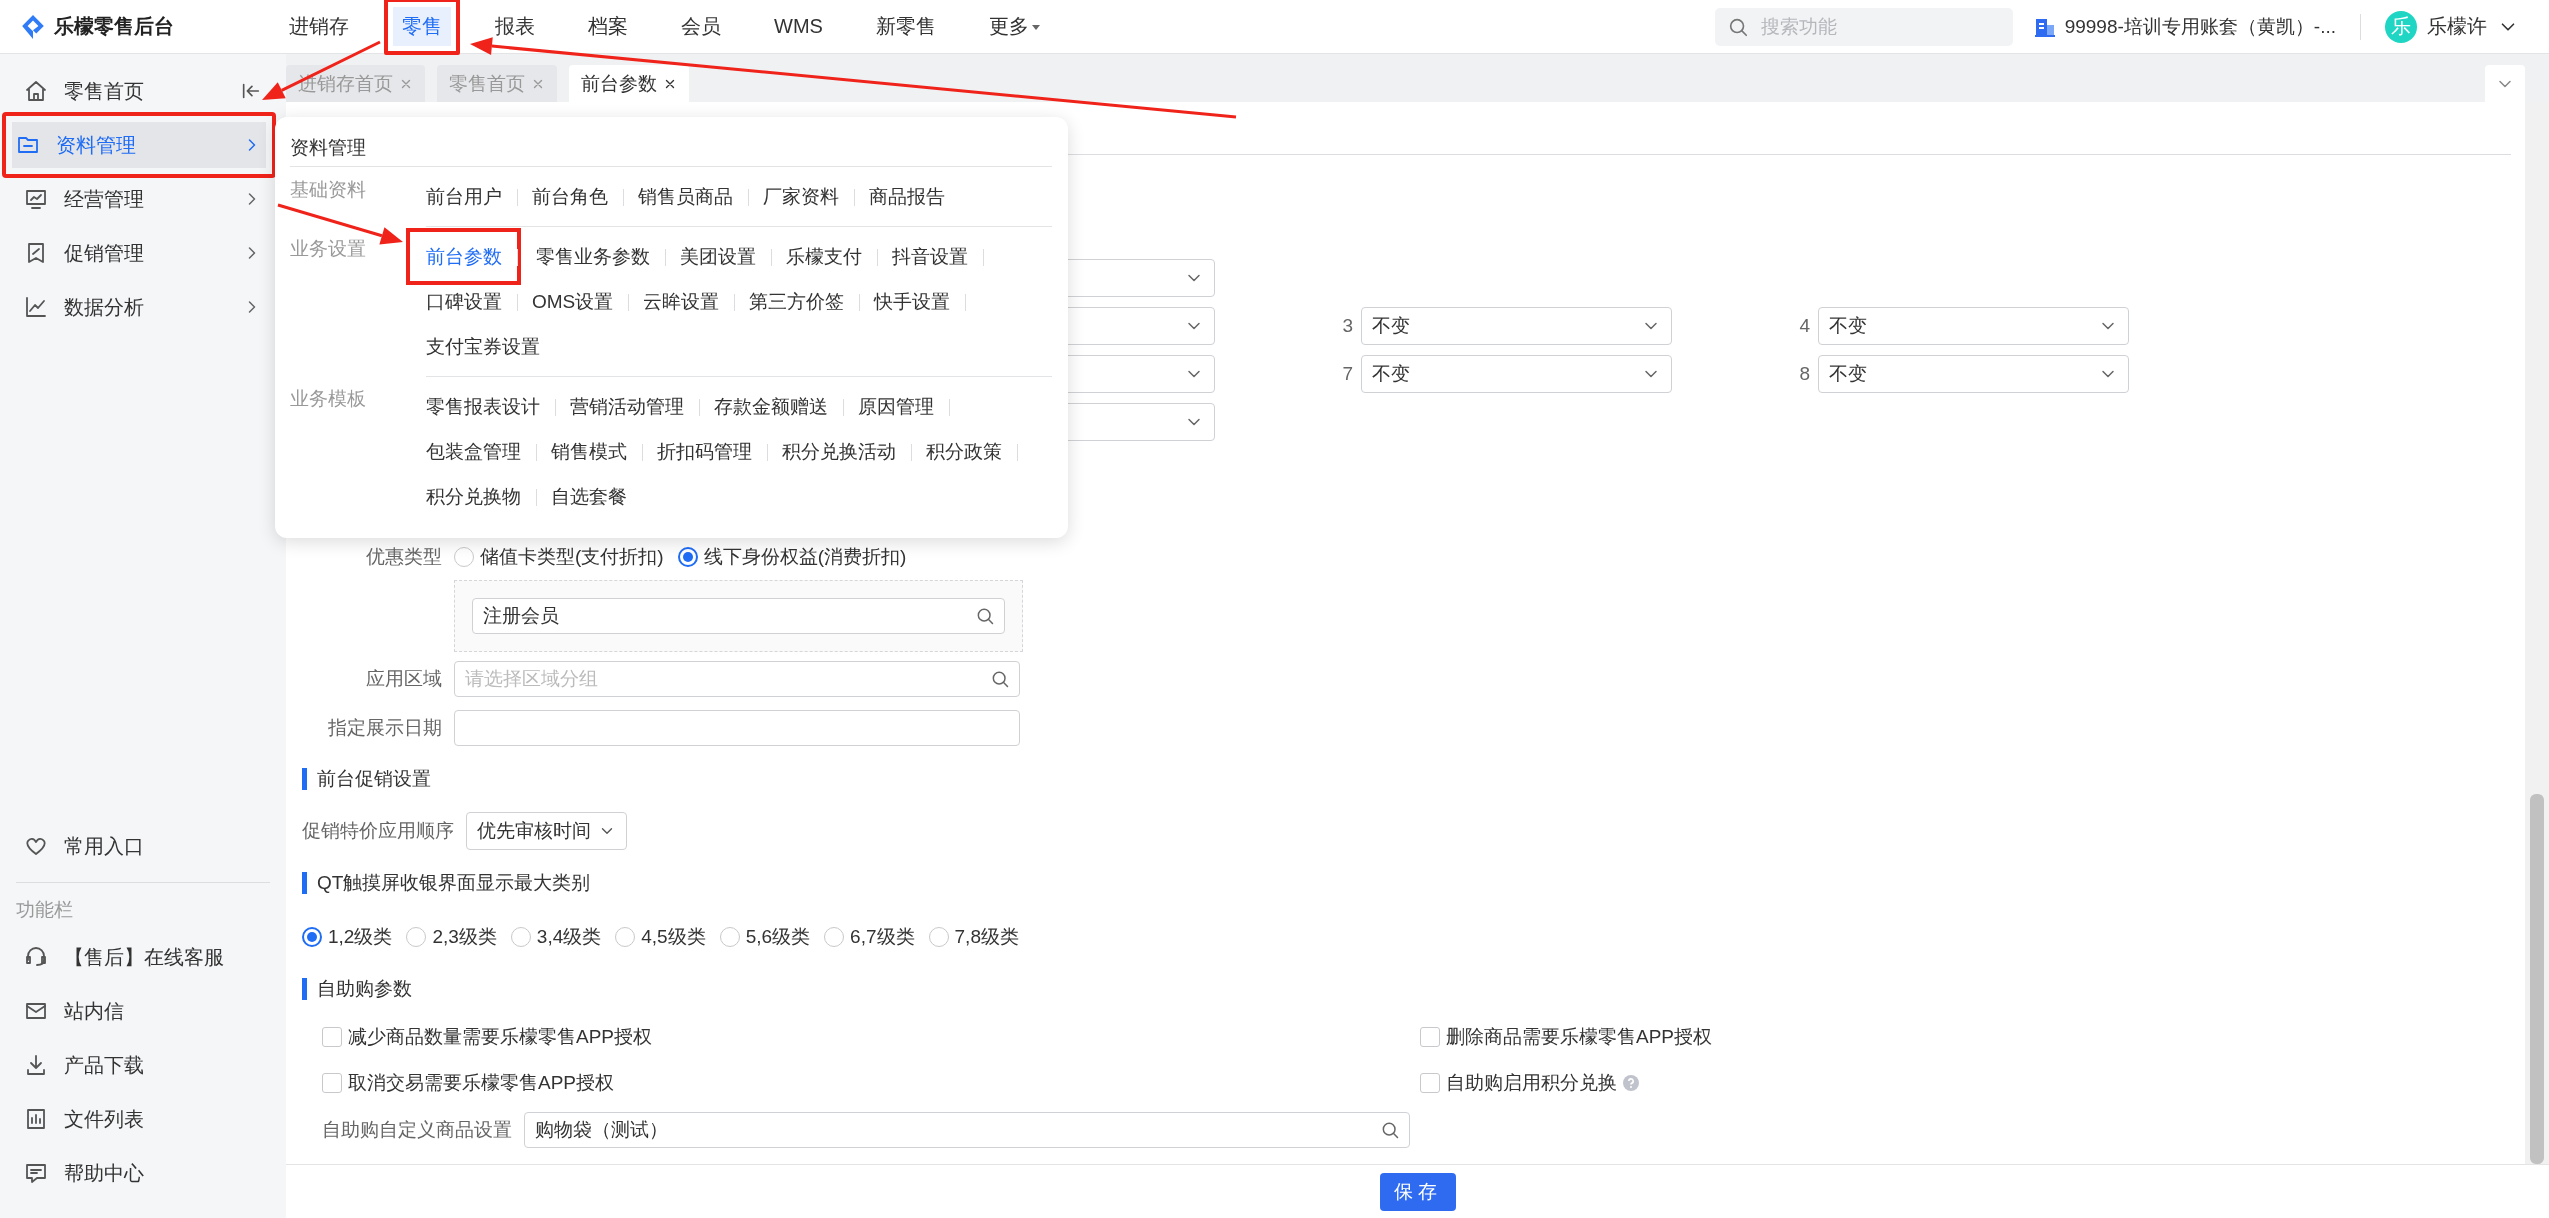 The height and width of the screenshot is (1218, 2549). Describe the element at coordinates (364, 989) in the screenshot. I see `section-title: 自助购参数` at that location.